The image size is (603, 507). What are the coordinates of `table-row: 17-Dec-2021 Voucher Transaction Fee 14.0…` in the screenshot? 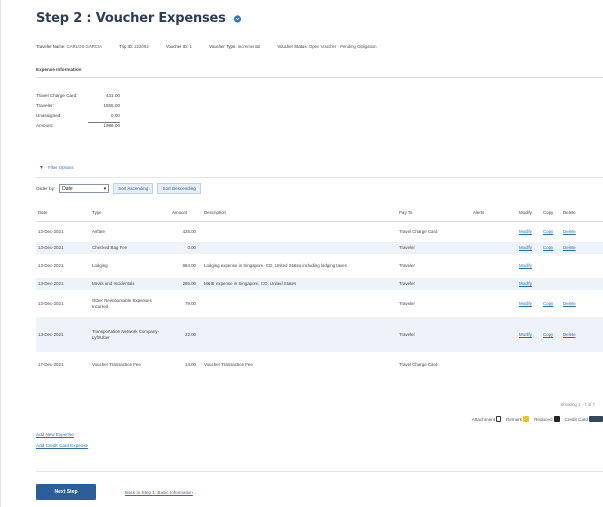 It's located at (319, 365).